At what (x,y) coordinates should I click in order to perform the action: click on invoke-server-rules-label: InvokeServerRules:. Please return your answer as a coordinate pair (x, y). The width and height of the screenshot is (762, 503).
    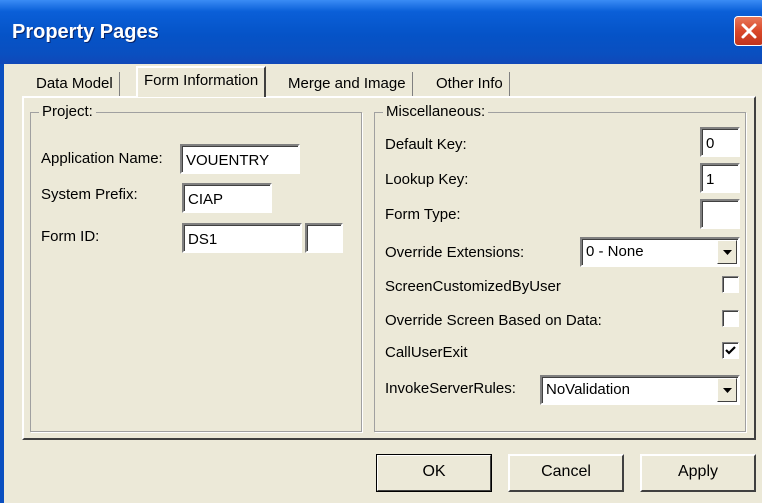
    Looking at the image, I should click on (450, 388).